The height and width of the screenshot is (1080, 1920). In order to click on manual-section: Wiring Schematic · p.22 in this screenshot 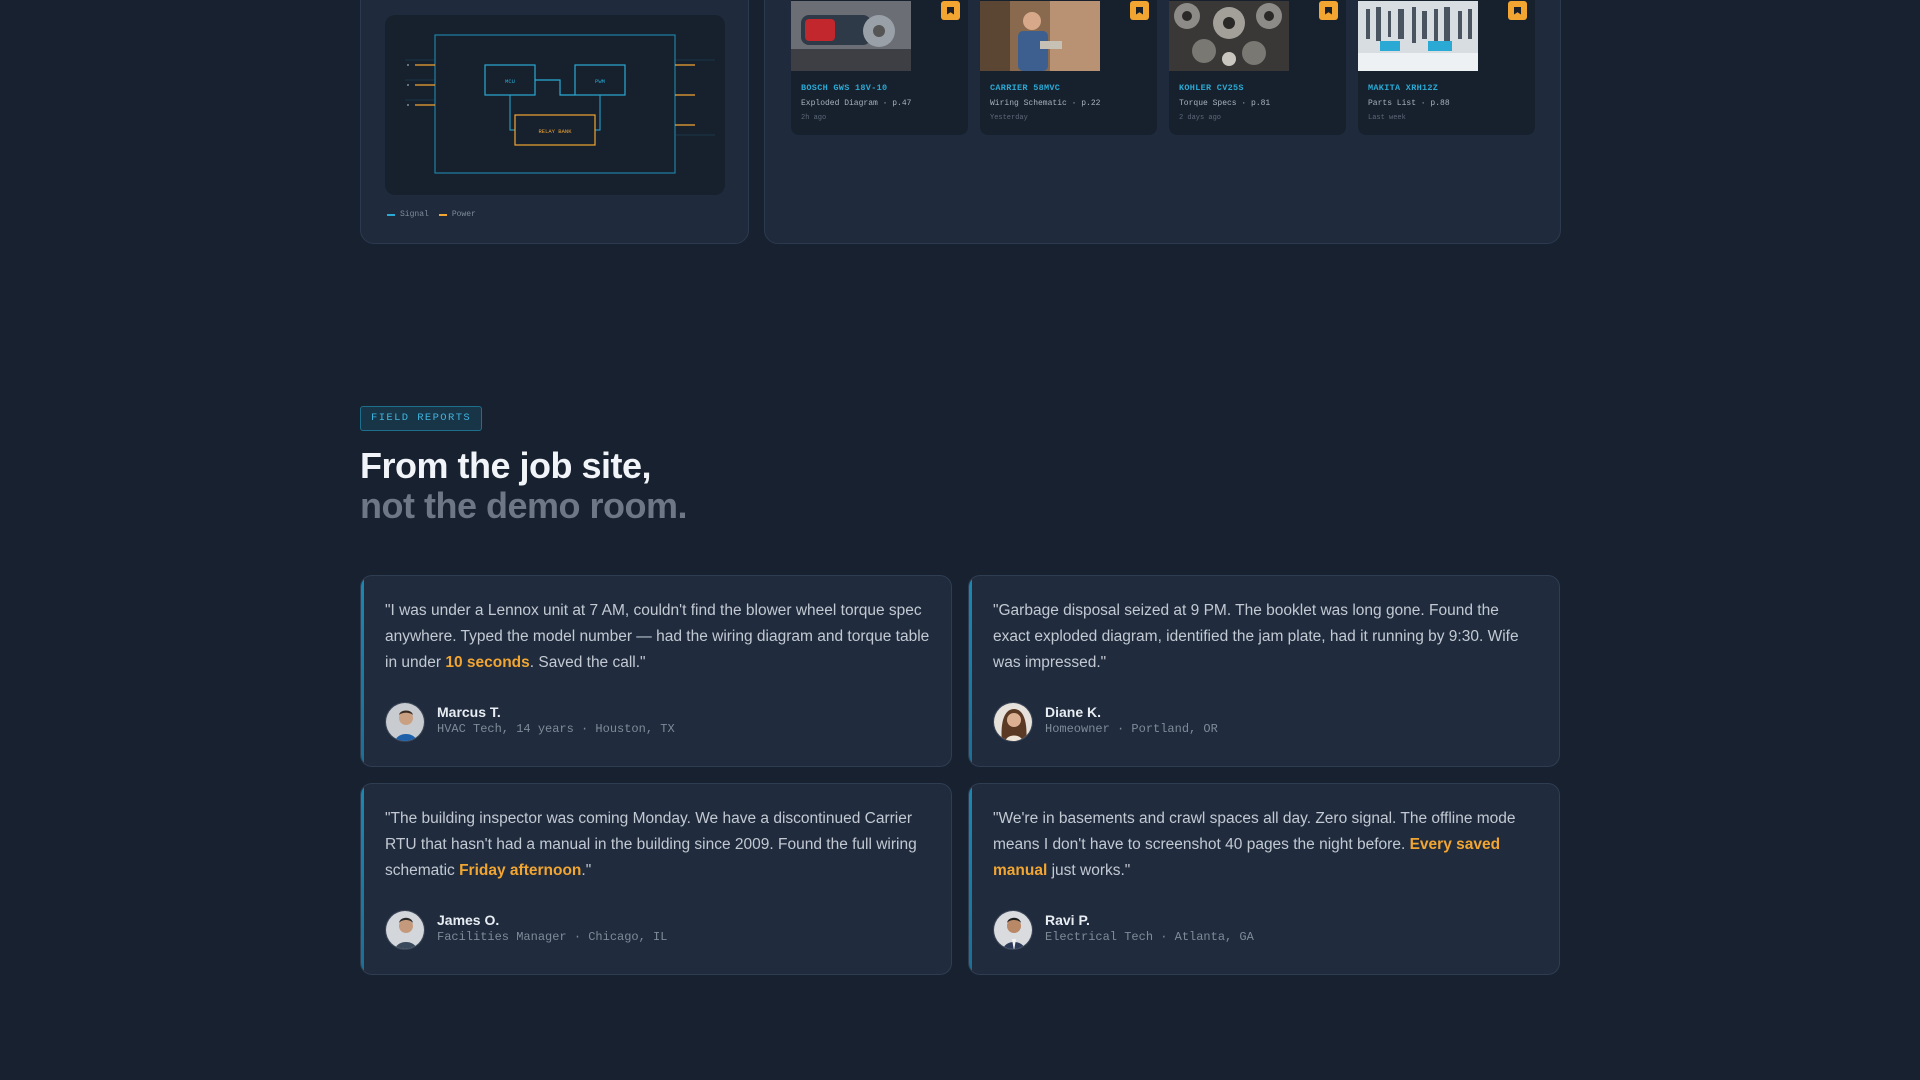, I will do `click(1045, 103)`.